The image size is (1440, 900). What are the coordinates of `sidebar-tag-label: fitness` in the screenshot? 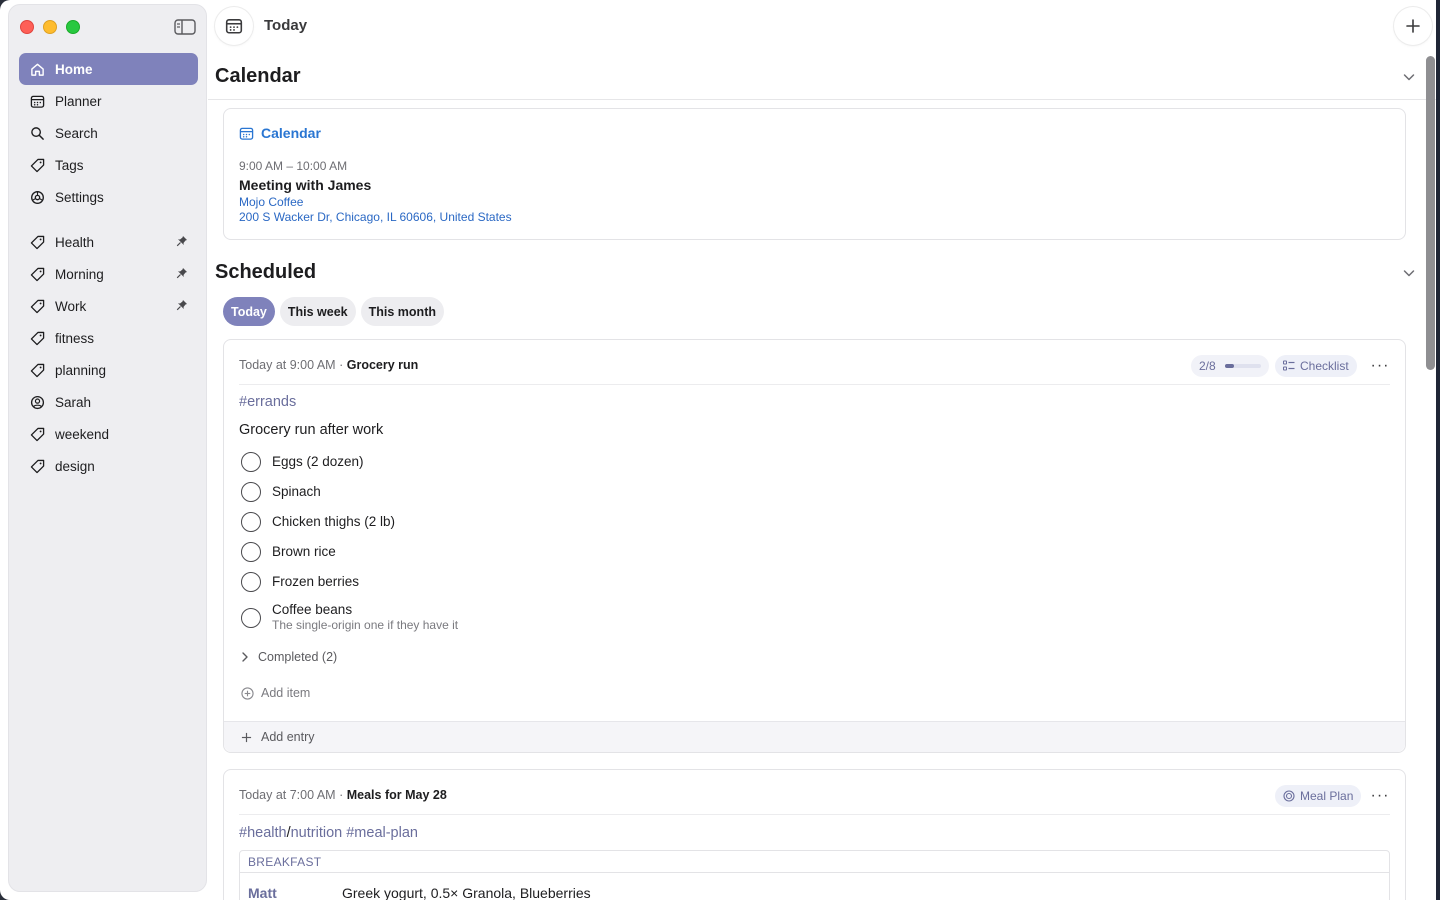 It's located at (75, 338).